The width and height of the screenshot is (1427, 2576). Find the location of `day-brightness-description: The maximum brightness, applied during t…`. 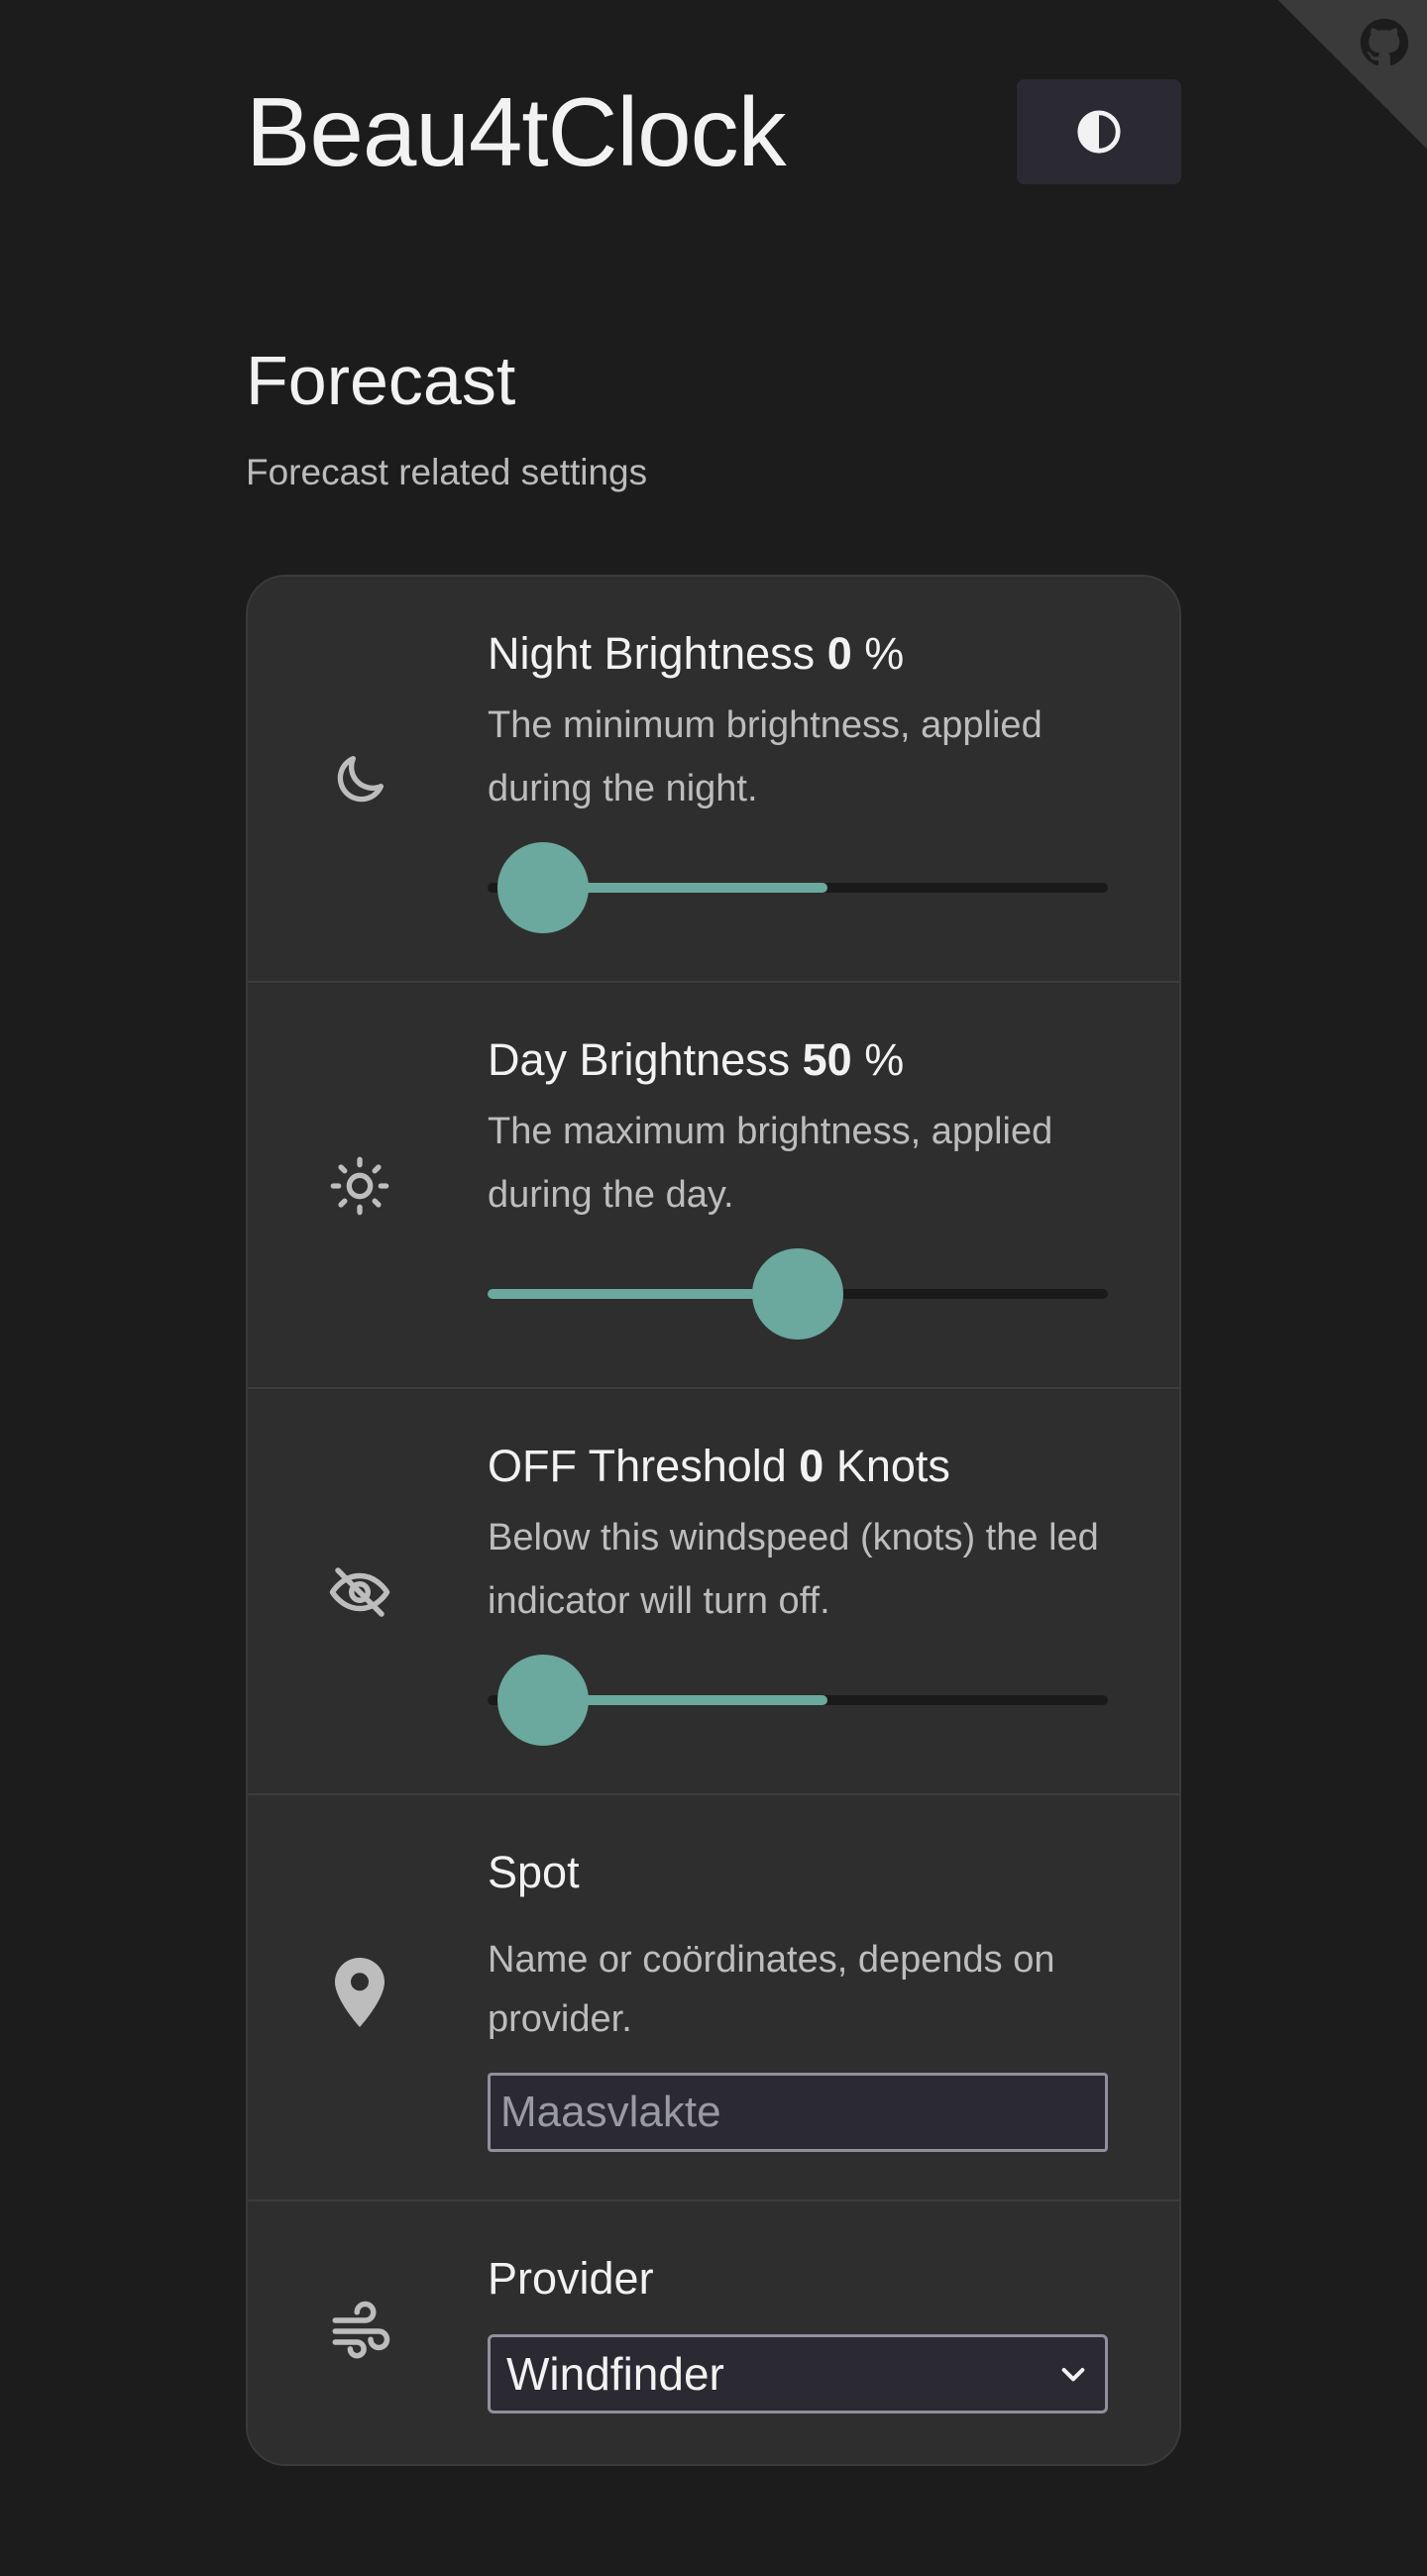

day-brightness-description: The maximum brightness, applied during t… is located at coordinates (770, 1163).